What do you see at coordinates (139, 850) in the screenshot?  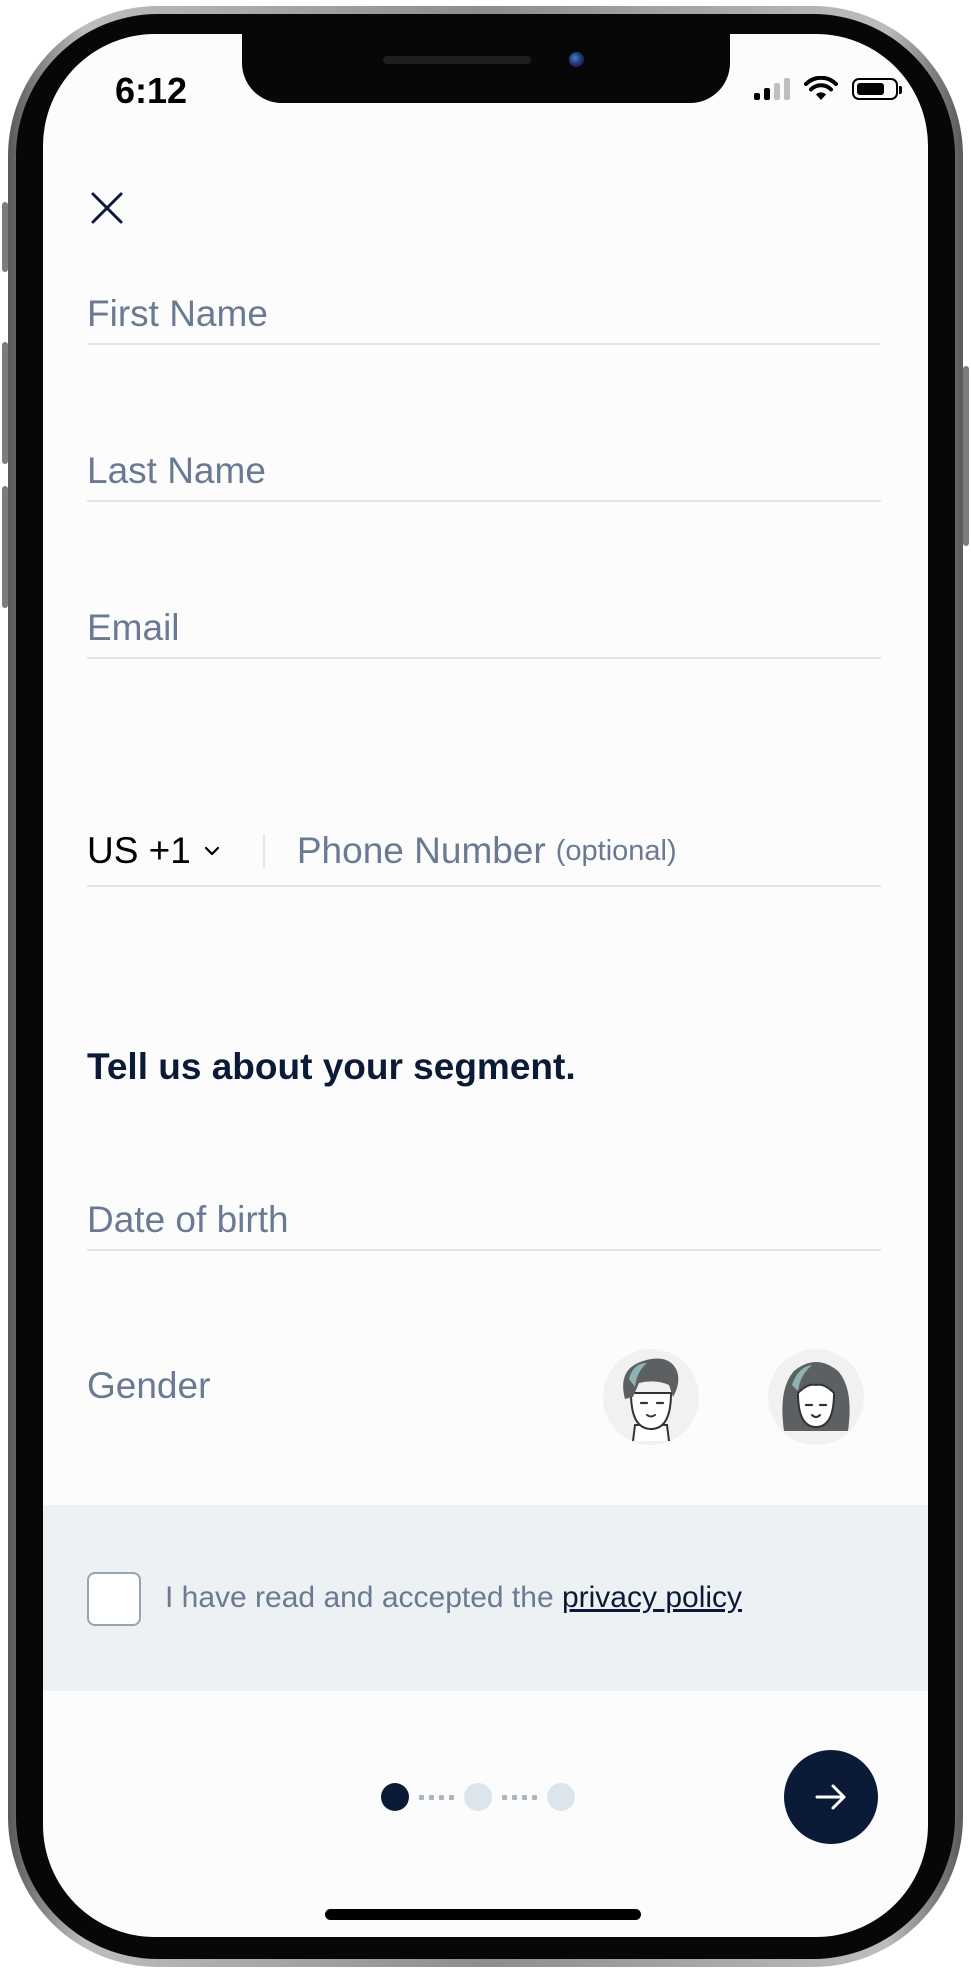 I see `country-code-value: US +1` at bounding box center [139, 850].